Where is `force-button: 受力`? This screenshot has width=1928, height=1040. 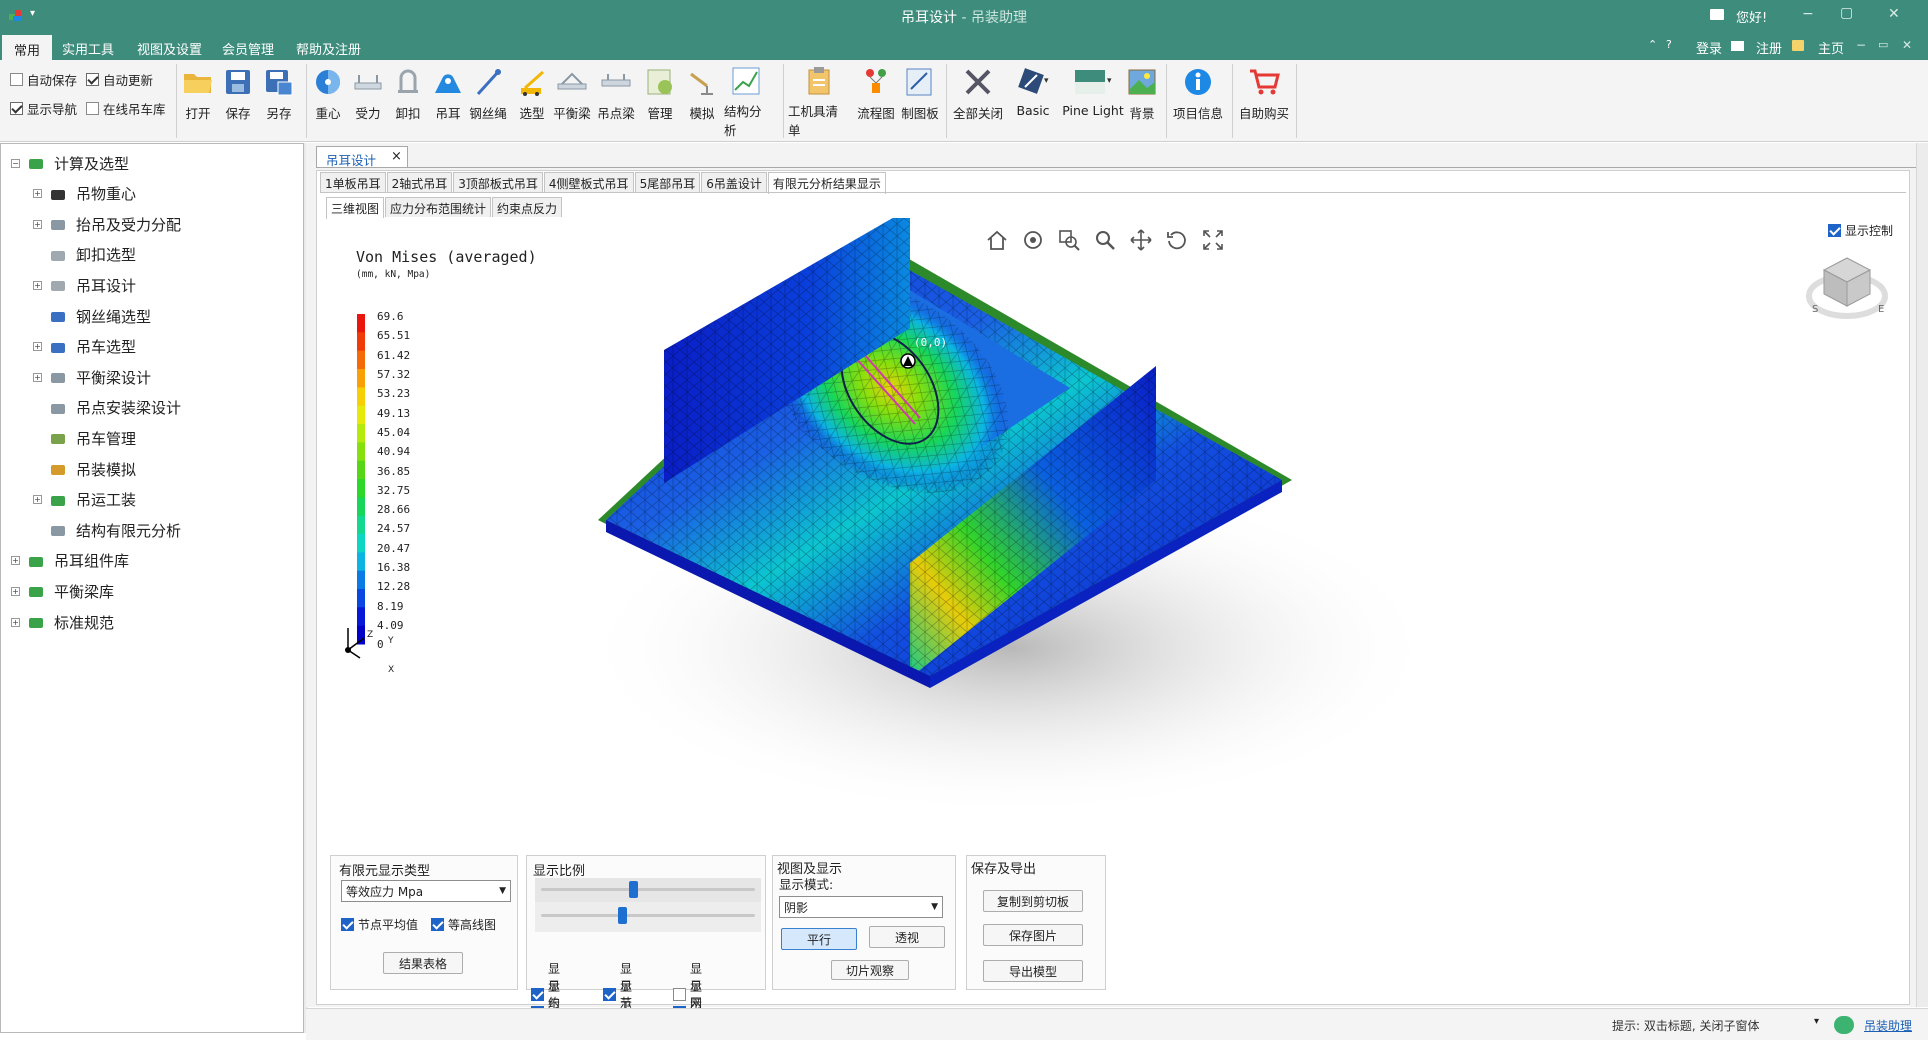
force-button: 受力 is located at coordinates (368, 101).